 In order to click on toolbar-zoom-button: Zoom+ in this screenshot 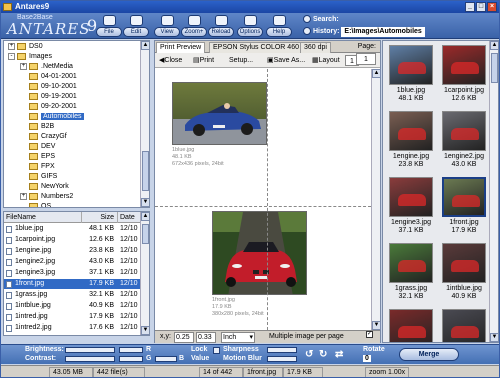, I will do `click(194, 26)`.